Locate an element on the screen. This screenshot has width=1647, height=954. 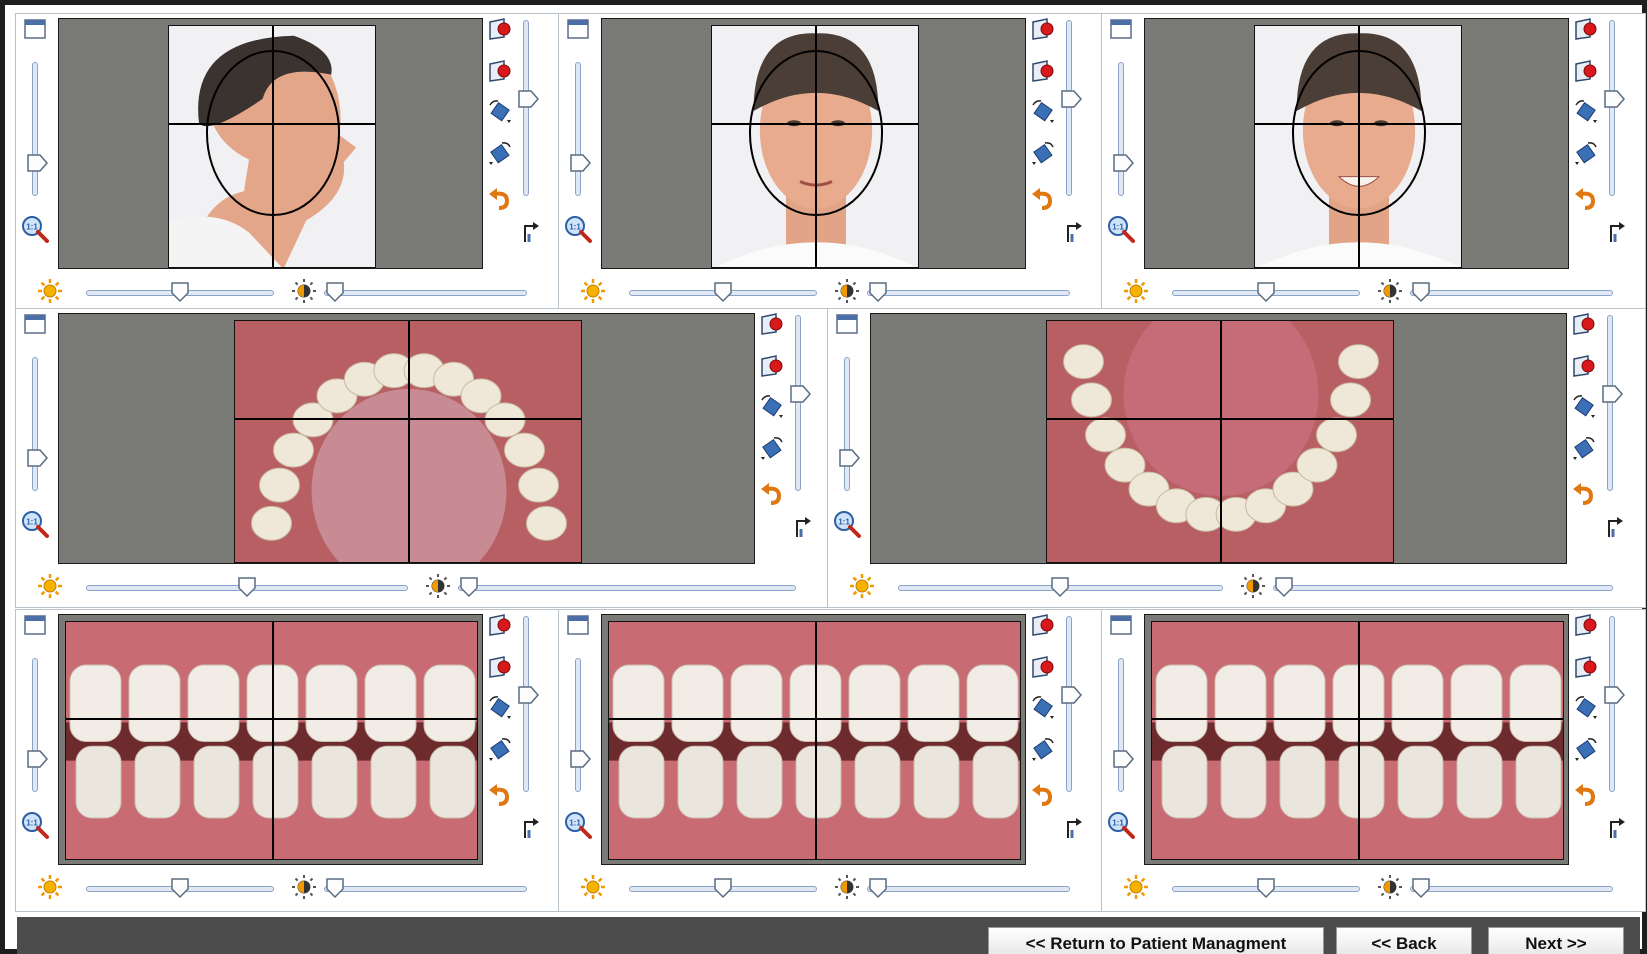
next-button: Next >> is located at coordinates (1556, 940).